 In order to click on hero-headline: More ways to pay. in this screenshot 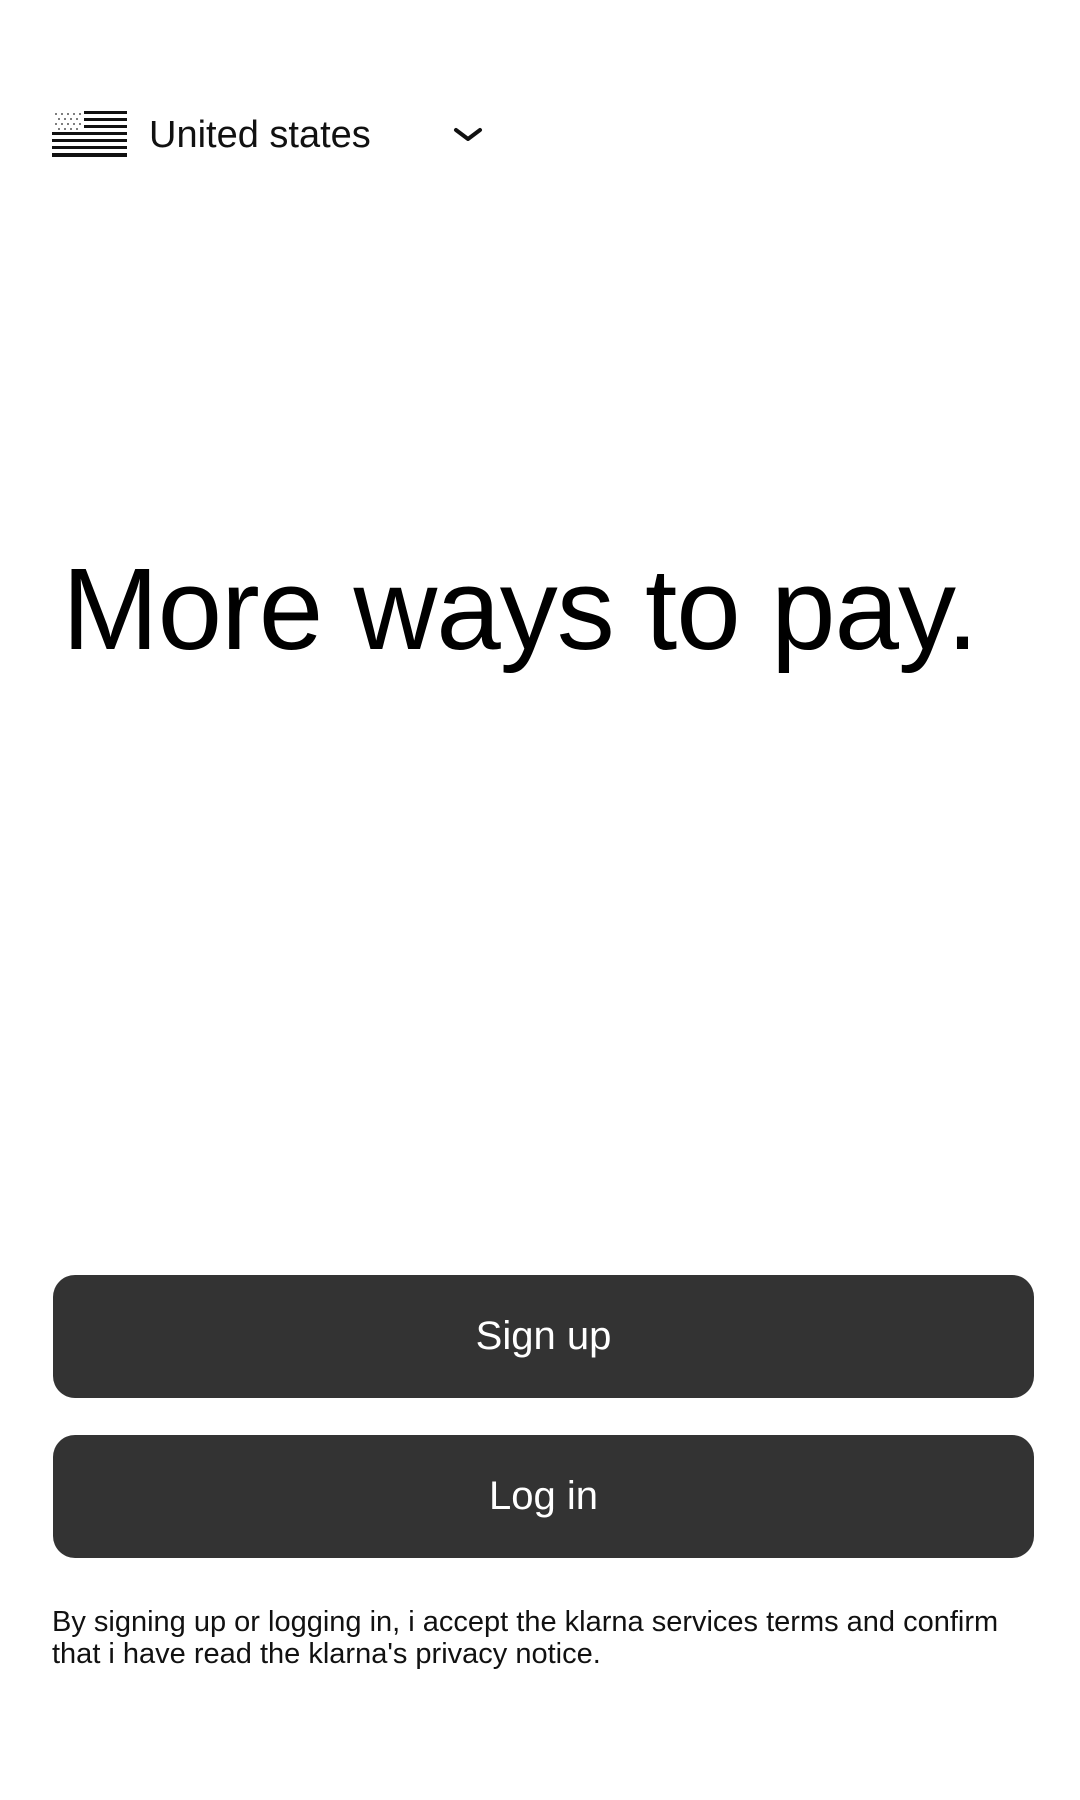, I will do `click(520, 609)`.